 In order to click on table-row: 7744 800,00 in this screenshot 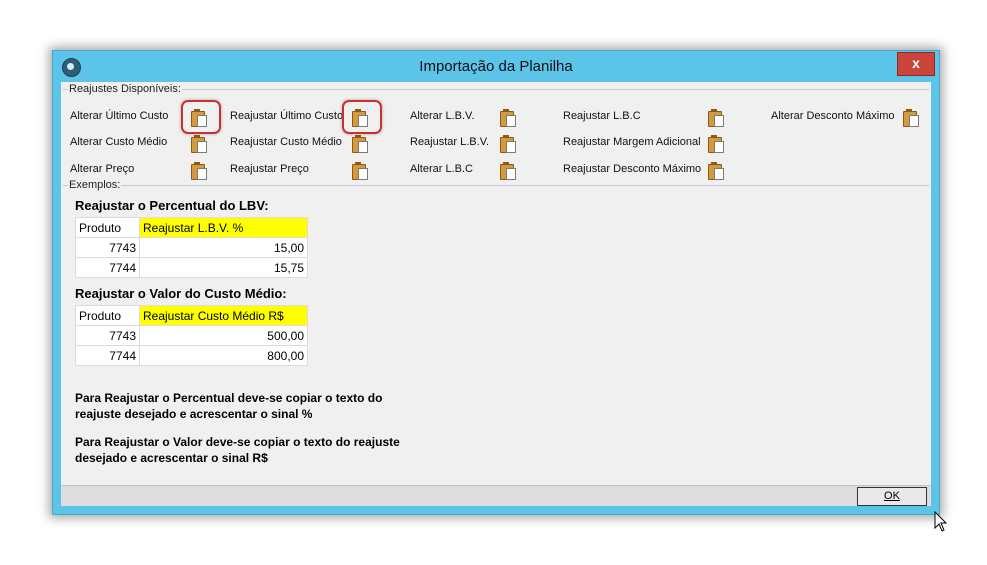, I will do `click(191, 355)`.